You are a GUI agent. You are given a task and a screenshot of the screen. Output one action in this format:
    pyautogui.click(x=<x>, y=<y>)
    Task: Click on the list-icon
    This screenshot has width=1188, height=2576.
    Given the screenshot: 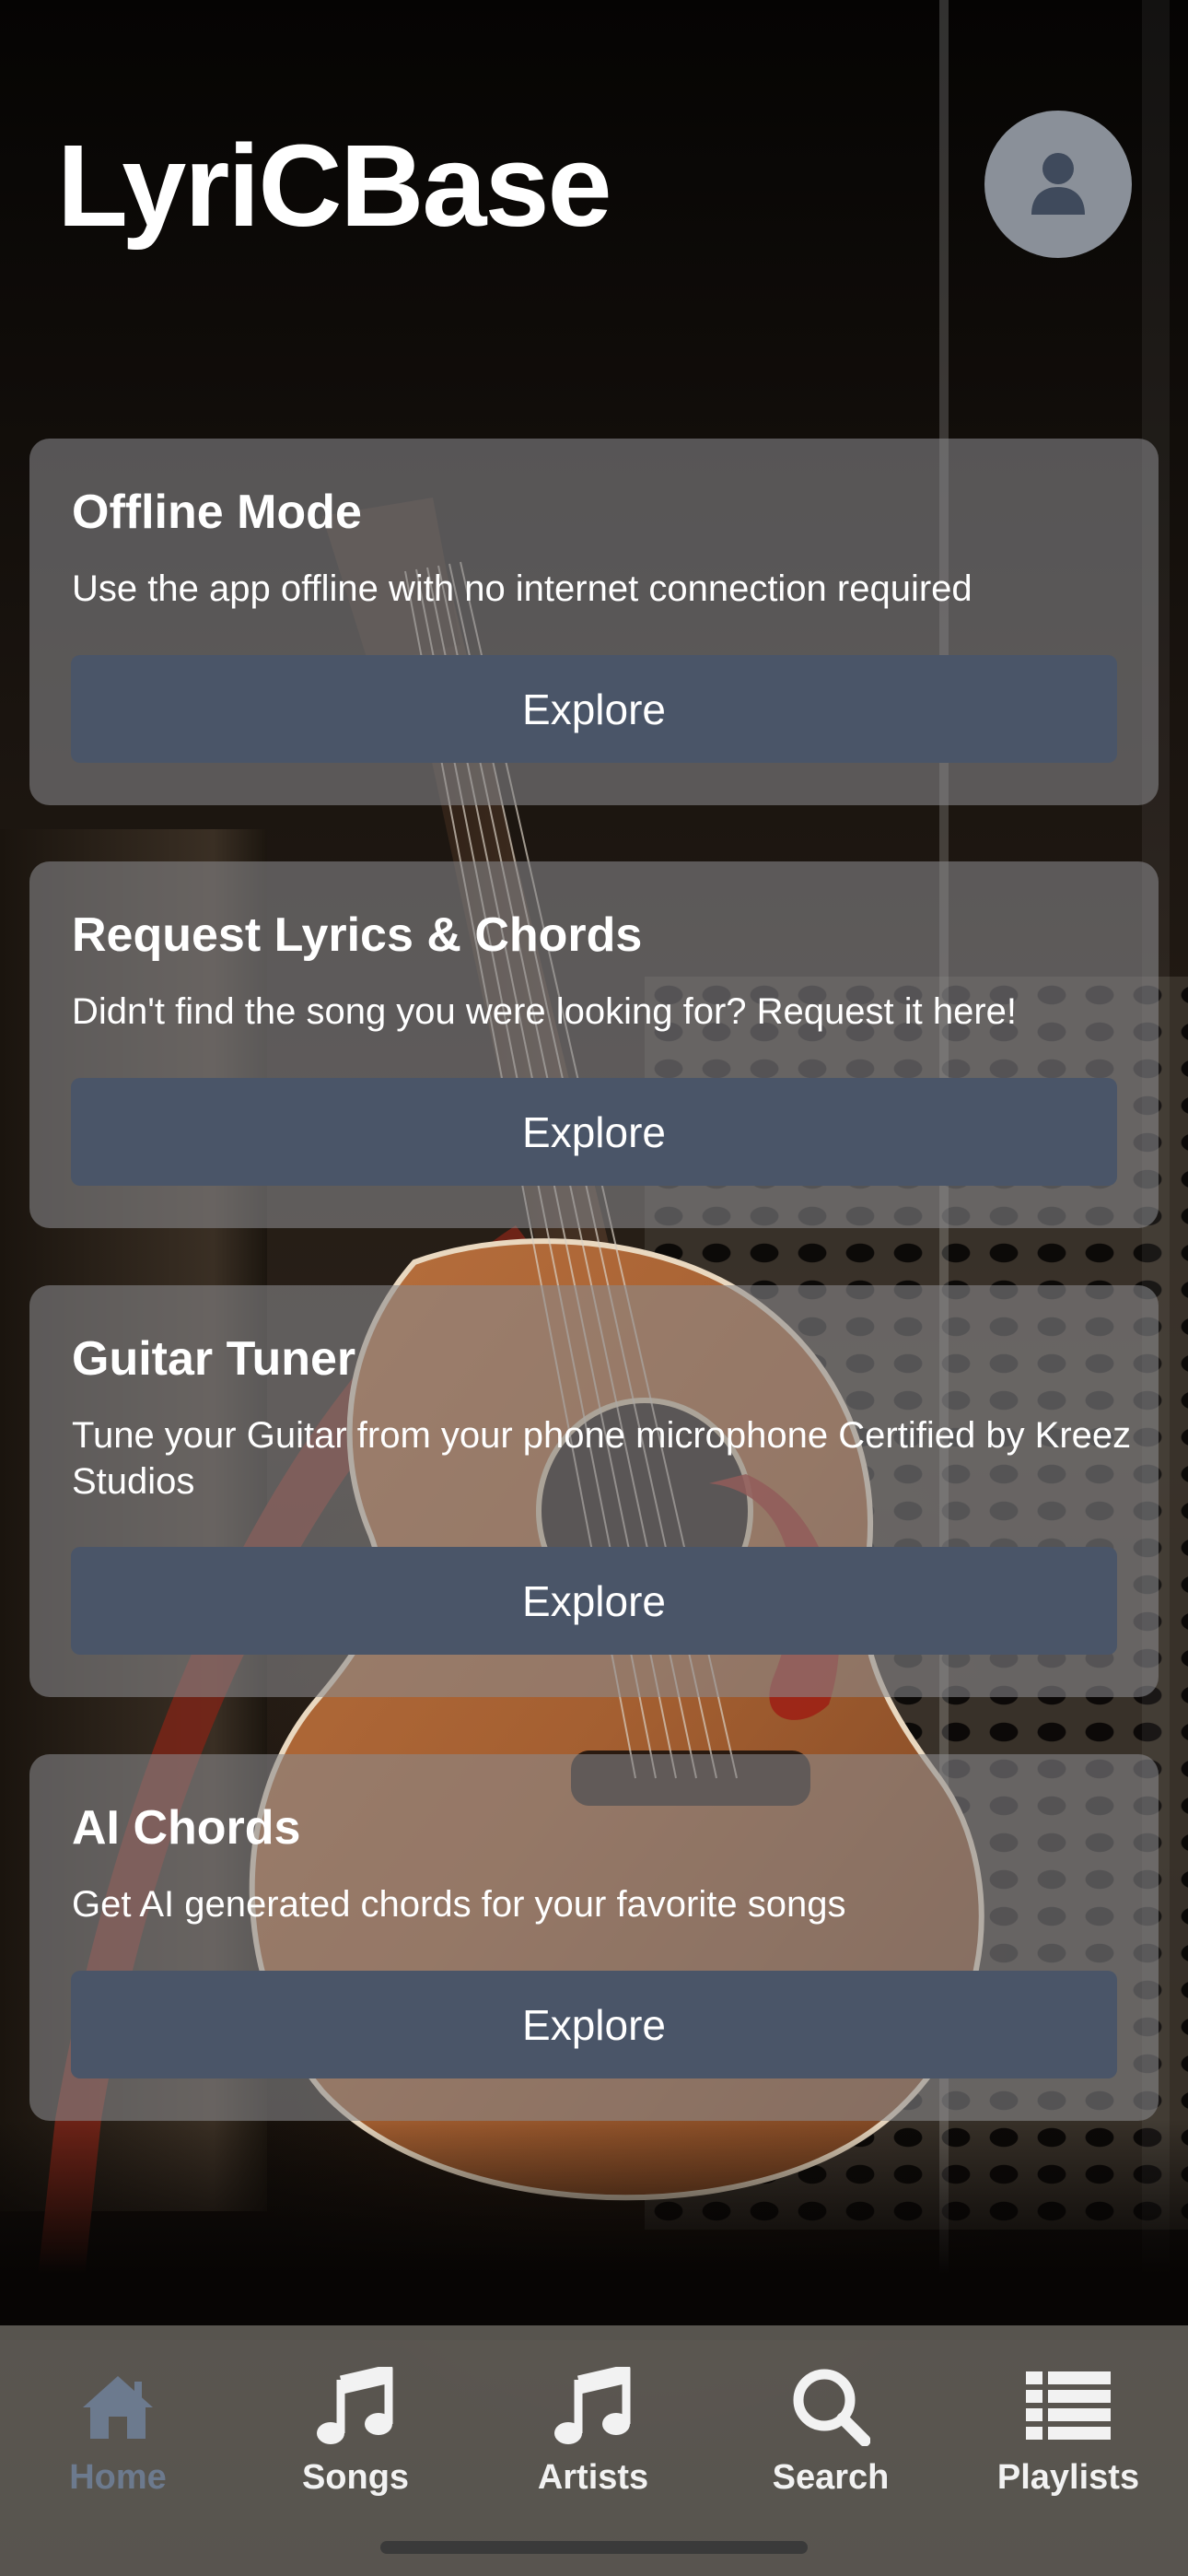 What is the action you would take?
    pyautogui.click(x=1068, y=2406)
    